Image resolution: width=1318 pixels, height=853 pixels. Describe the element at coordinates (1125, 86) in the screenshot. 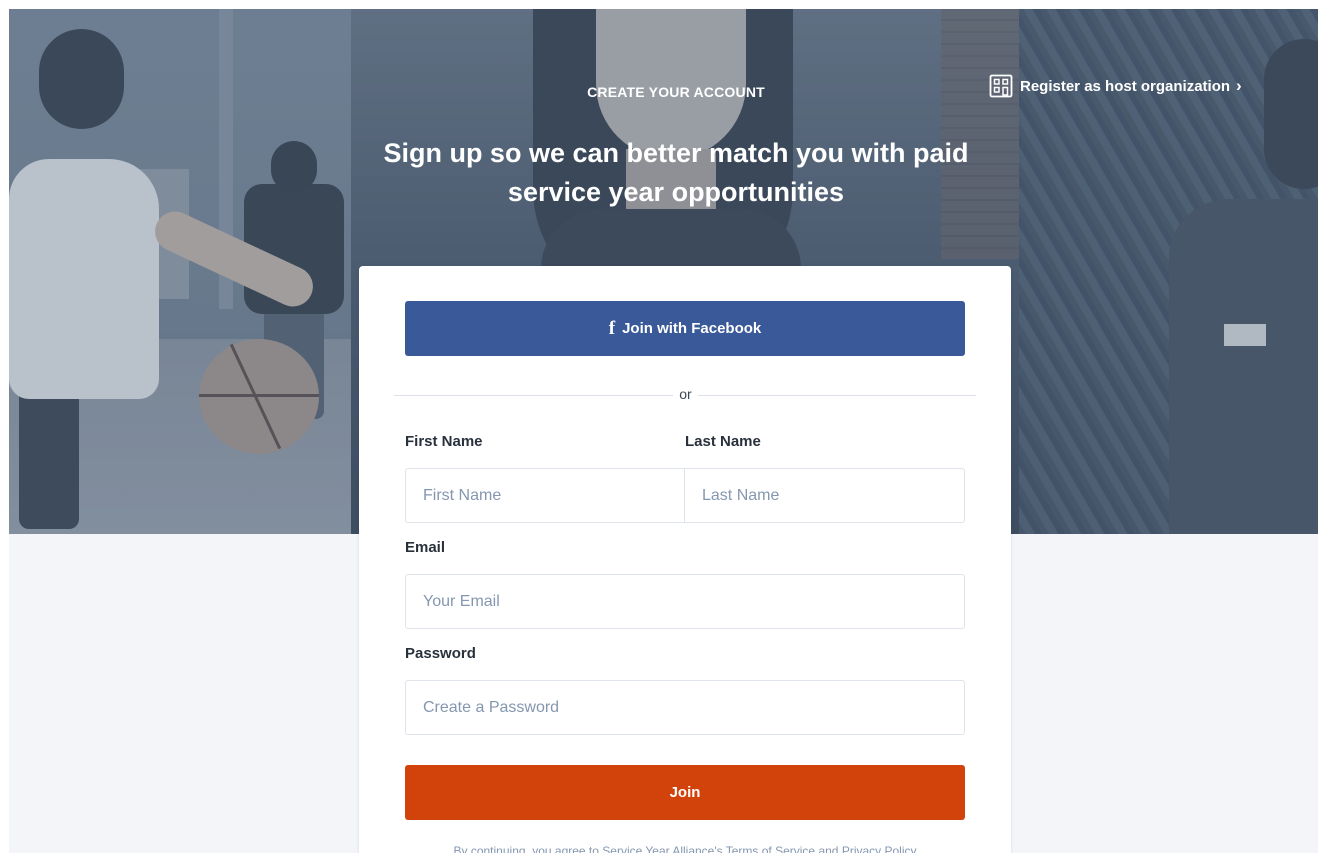

I see `register-host-label: Register as host organization` at that location.